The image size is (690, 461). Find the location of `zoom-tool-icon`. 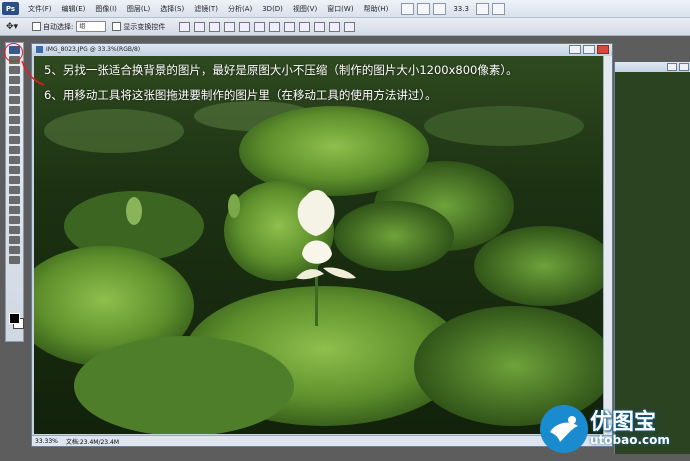

zoom-tool-icon is located at coordinates (14, 260).